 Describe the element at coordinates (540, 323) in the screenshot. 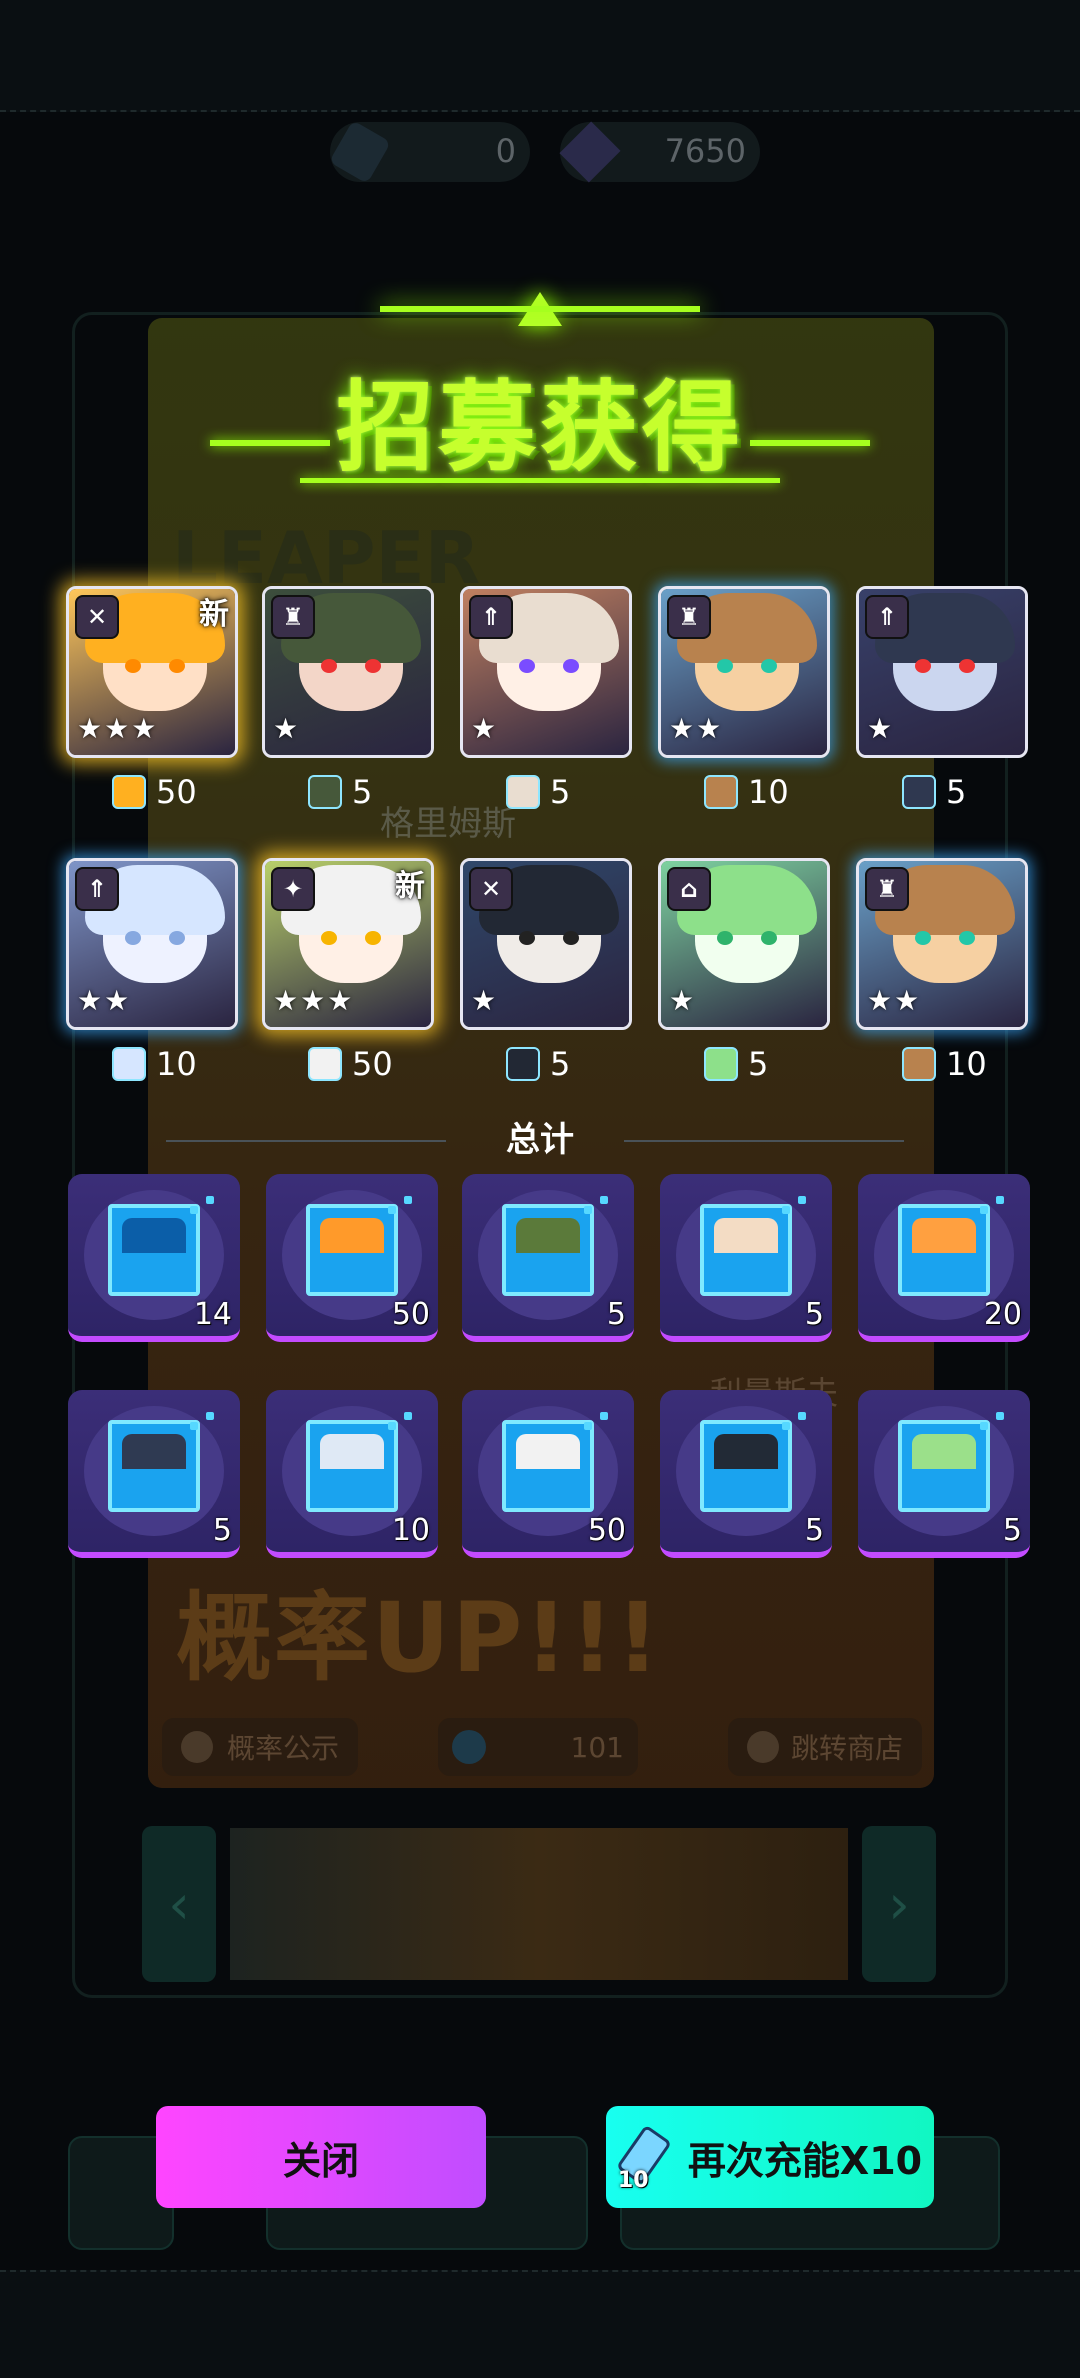

I see `title-top-bracket` at that location.